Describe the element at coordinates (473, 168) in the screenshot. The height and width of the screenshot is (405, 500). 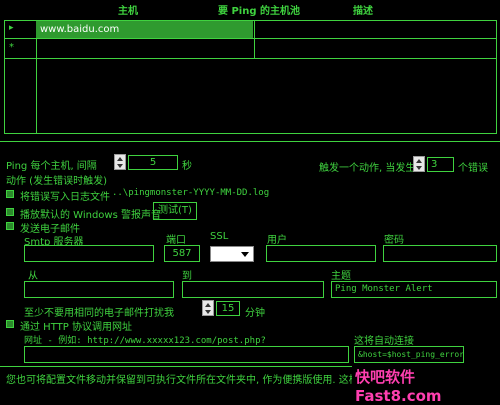
I see `error-count-unit: 个错误` at that location.